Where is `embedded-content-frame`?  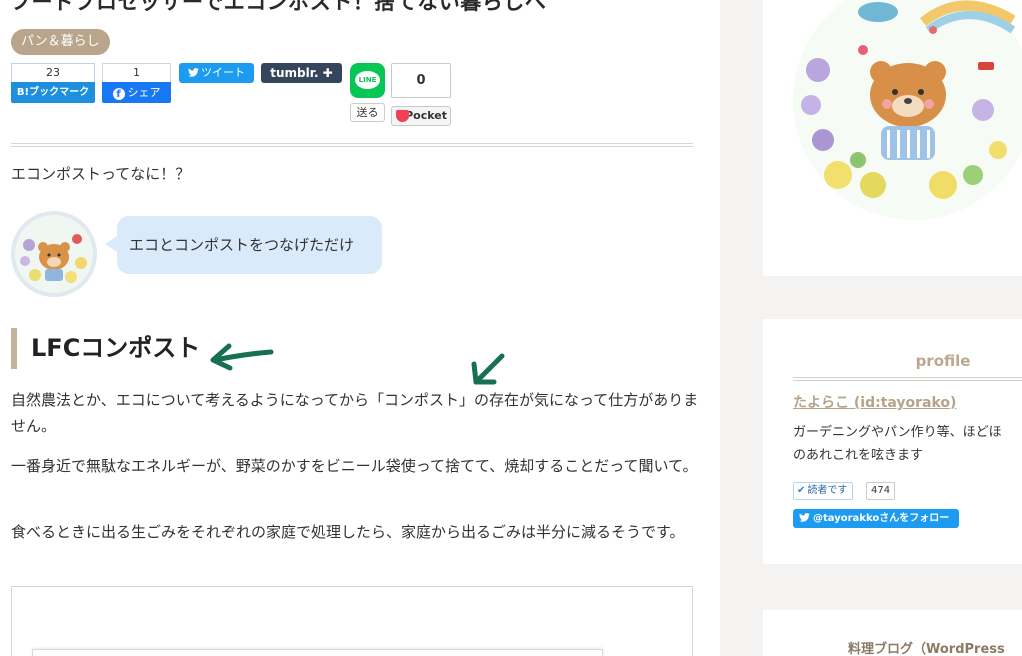 embedded-content-frame is located at coordinates (352, 621).